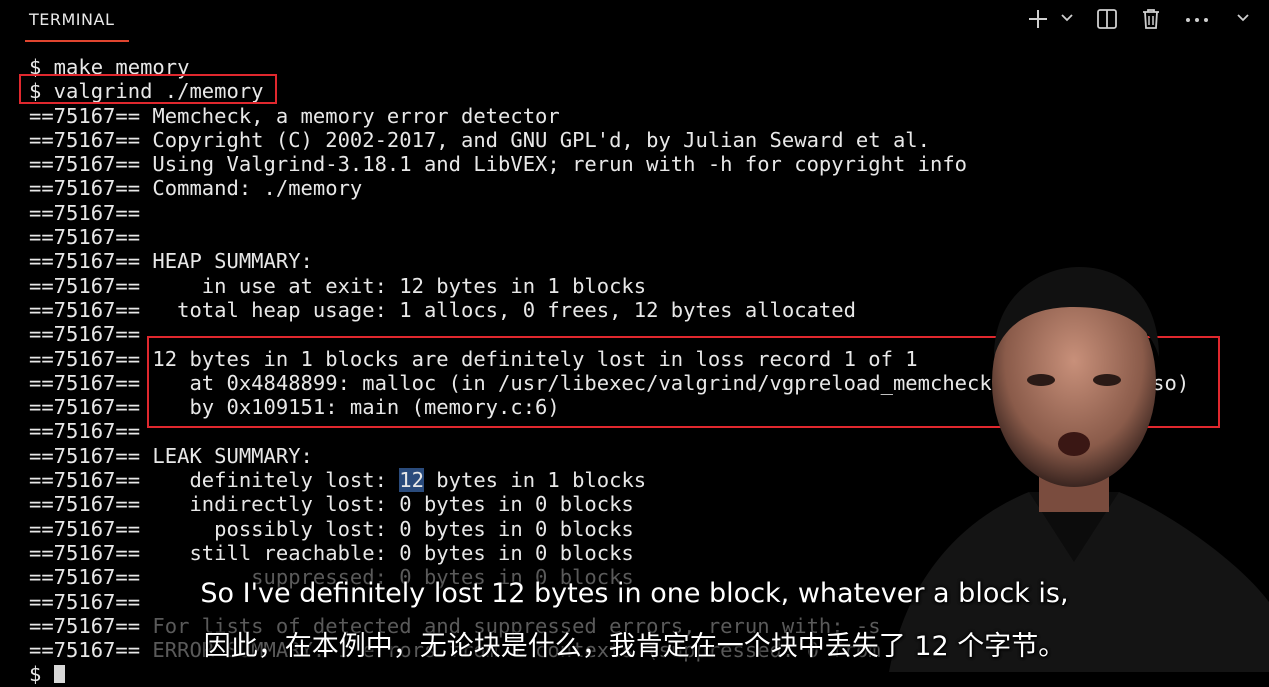 Image resolution: width=1269 pixels, height=687 pixels. Describe the element at coordinates (609, 188) in the screenshot. I see `terminal-line: ==75167== Command: ./memory` at that location.